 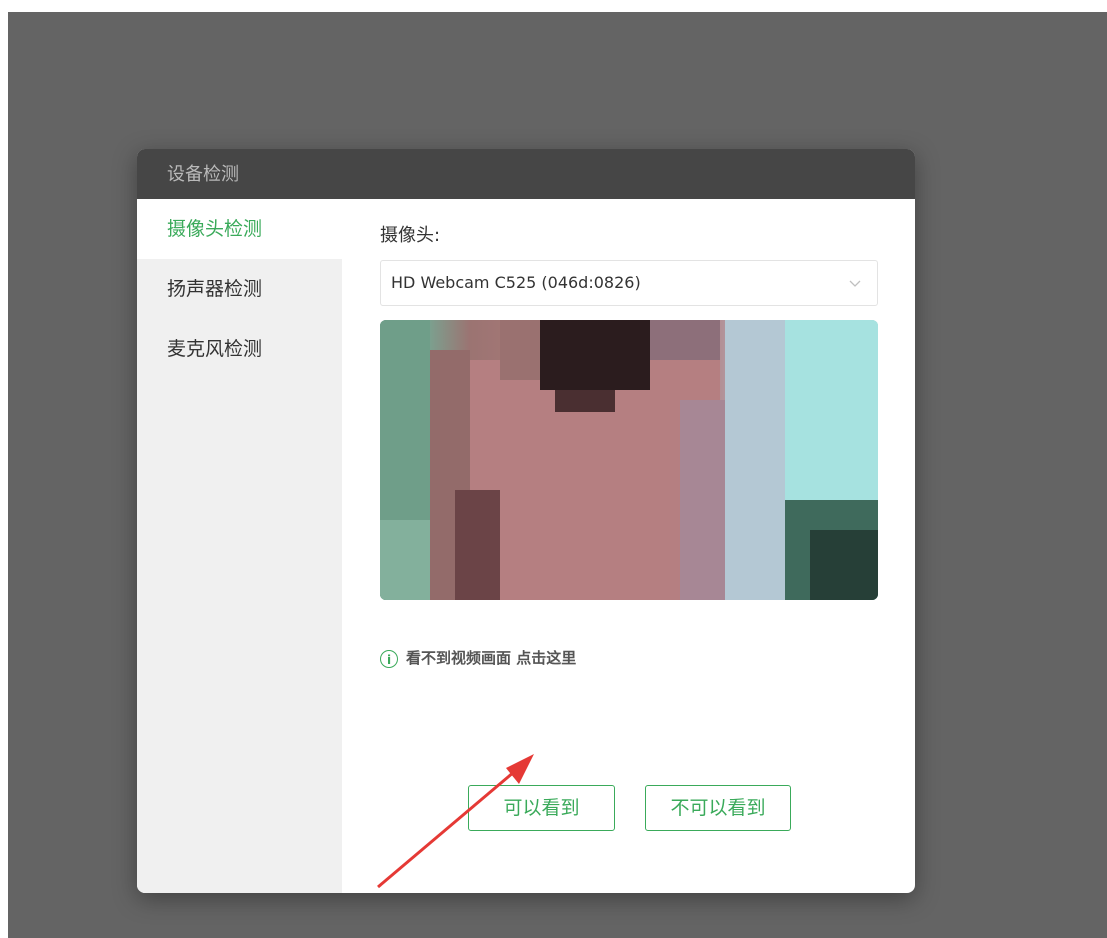 I want to click on chevron-down-icon, so click(x=855, y=283).